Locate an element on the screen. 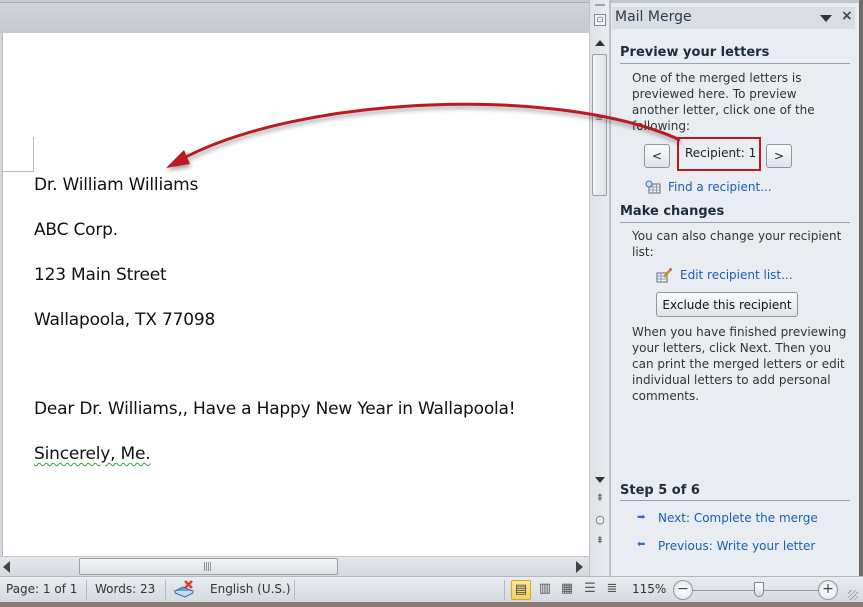 This screenshot has width=863, height=607. exclude-recipient-button: Exclude this recipient is located at coordinates (727, 304).